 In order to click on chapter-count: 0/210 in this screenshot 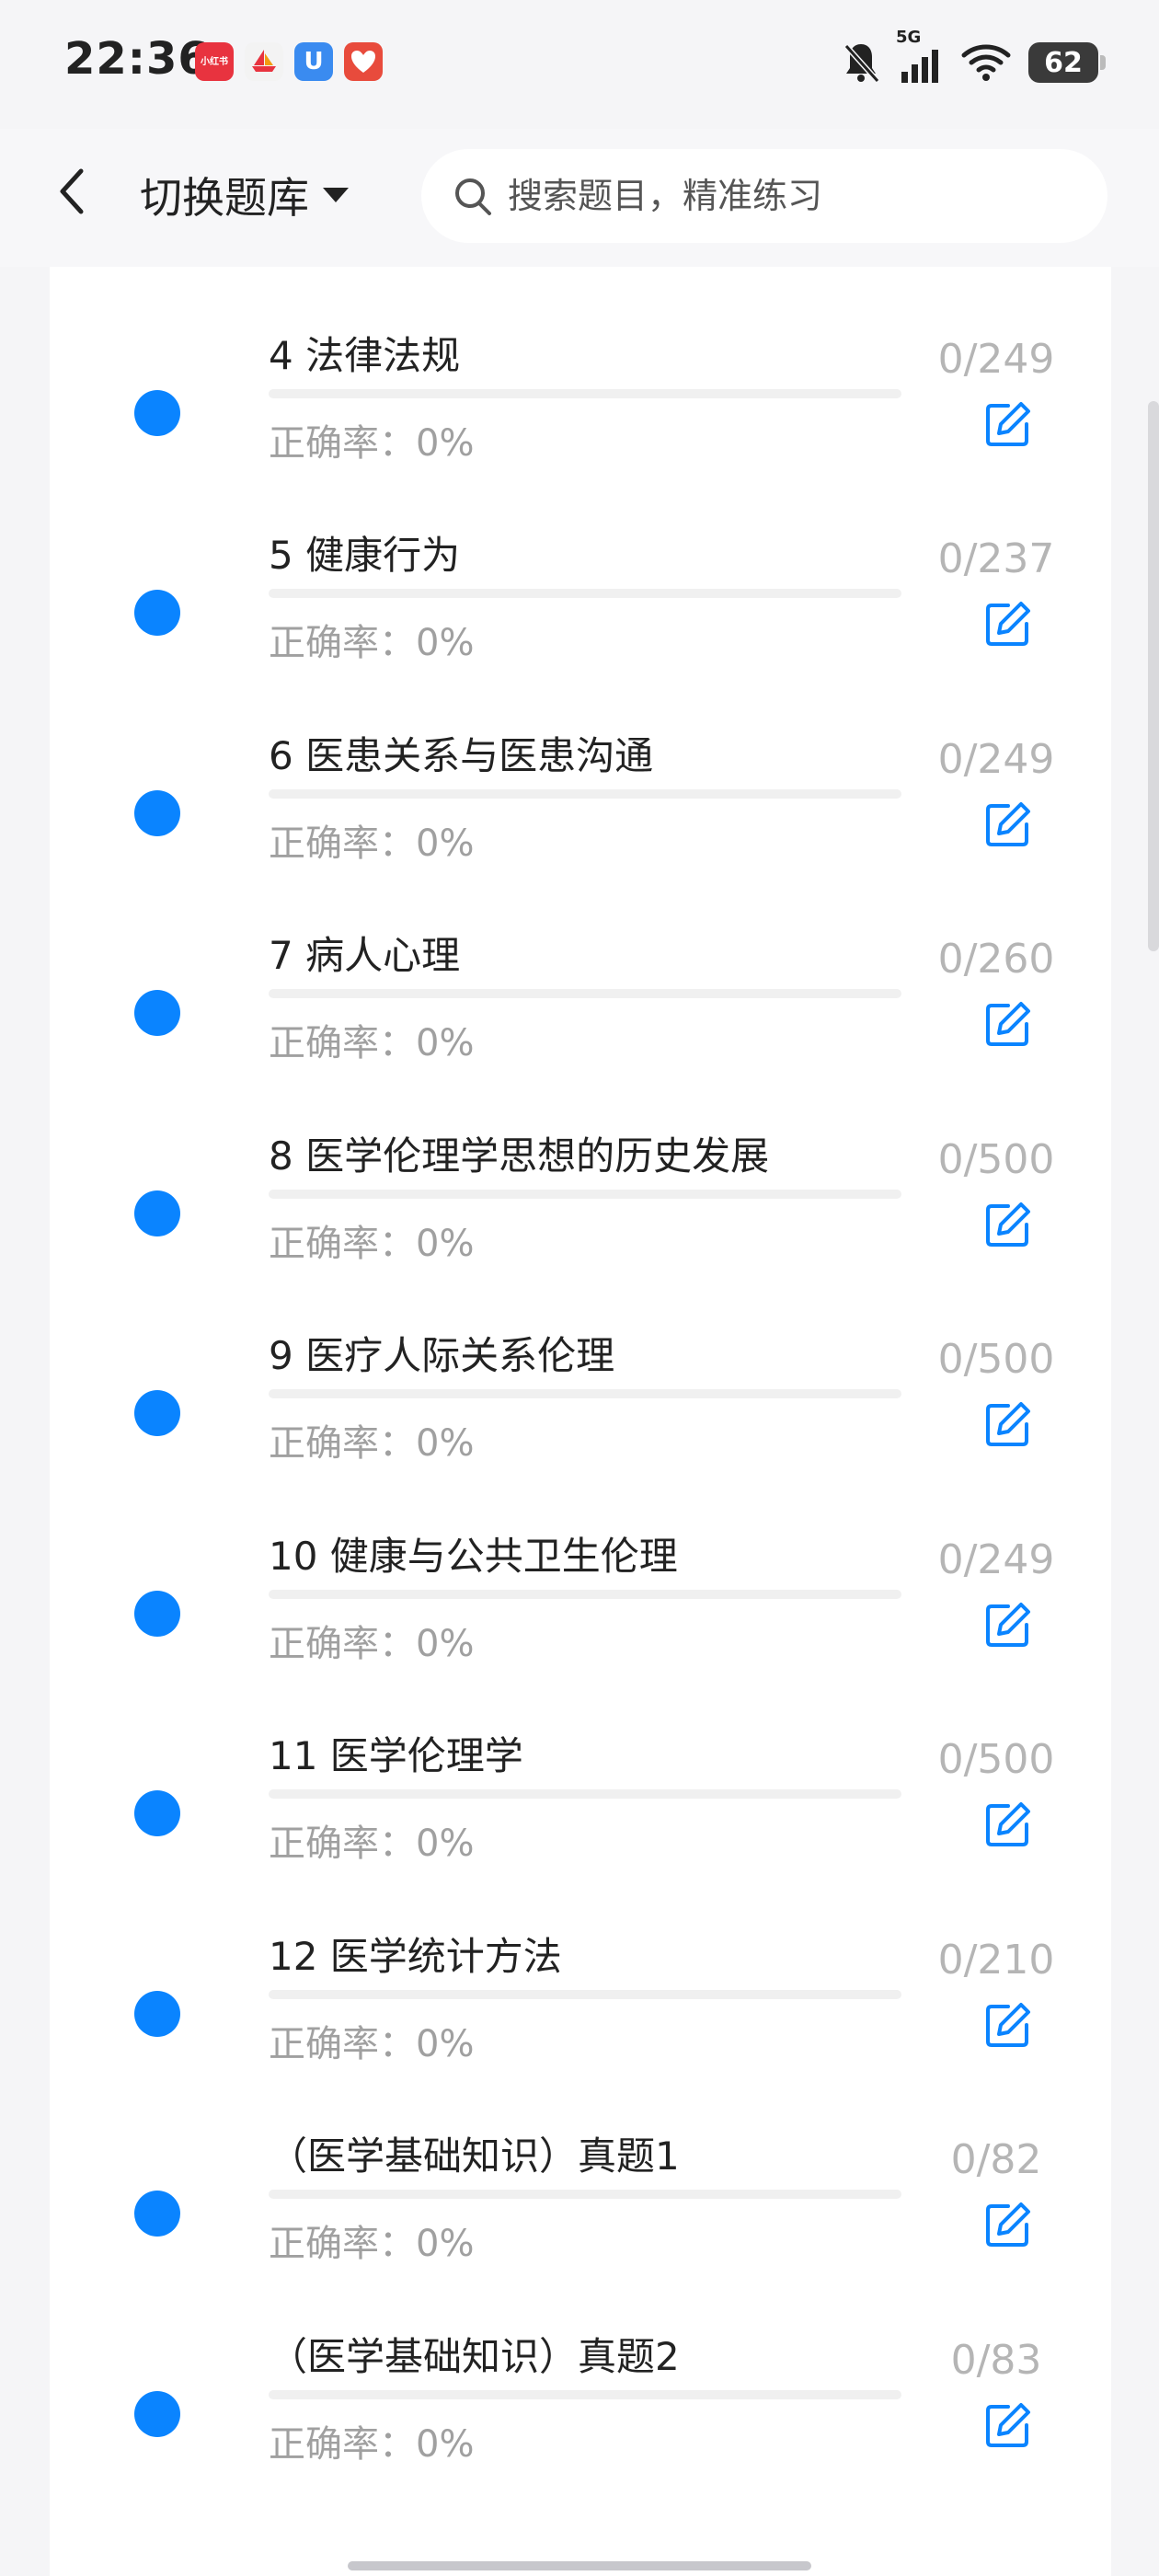, I will do `click(996, 1960)`.